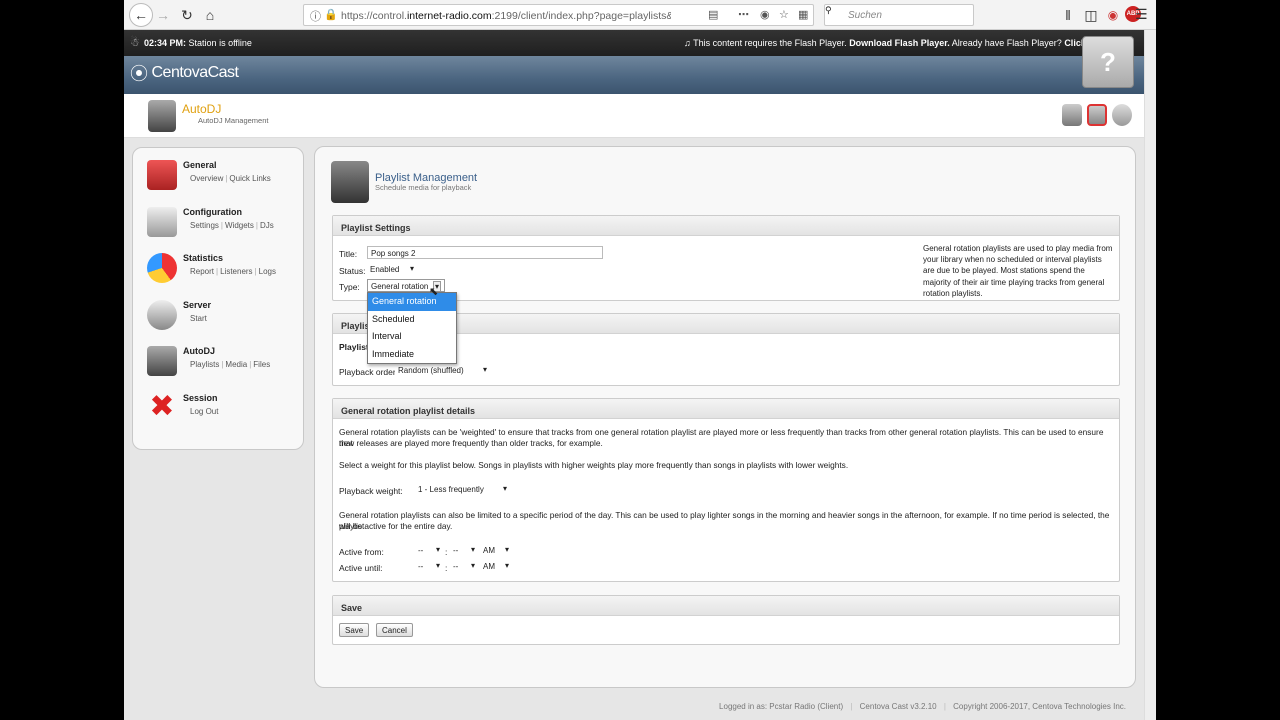  I want to click on active-until-label: Active until:, so click(361, 568).